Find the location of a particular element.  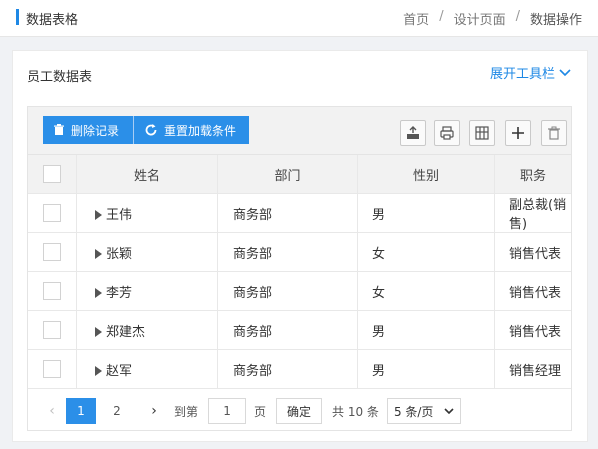

name-cell: 张颖 is located at coordinates (147, 252).